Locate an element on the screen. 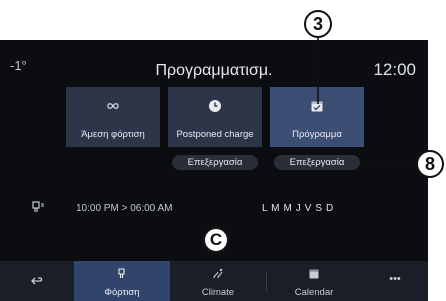 The height and width of the screenshot is (301, 446). clock-icon is located at coordinates (215, 106).